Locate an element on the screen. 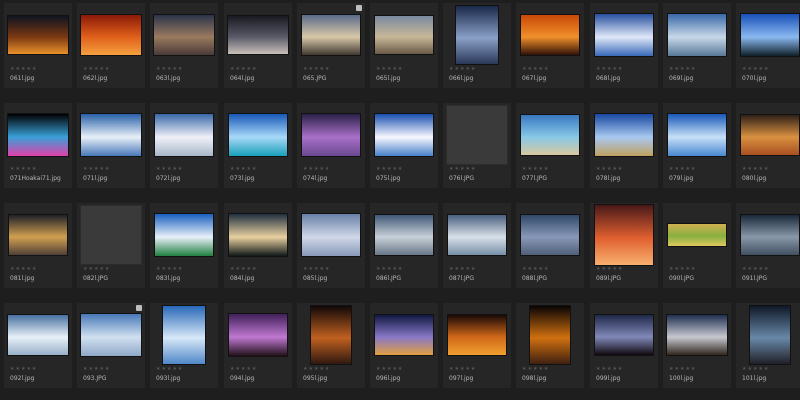  thumbnail-item: ★★★★★ 072l.jpg is located at coordinates (184, 145).